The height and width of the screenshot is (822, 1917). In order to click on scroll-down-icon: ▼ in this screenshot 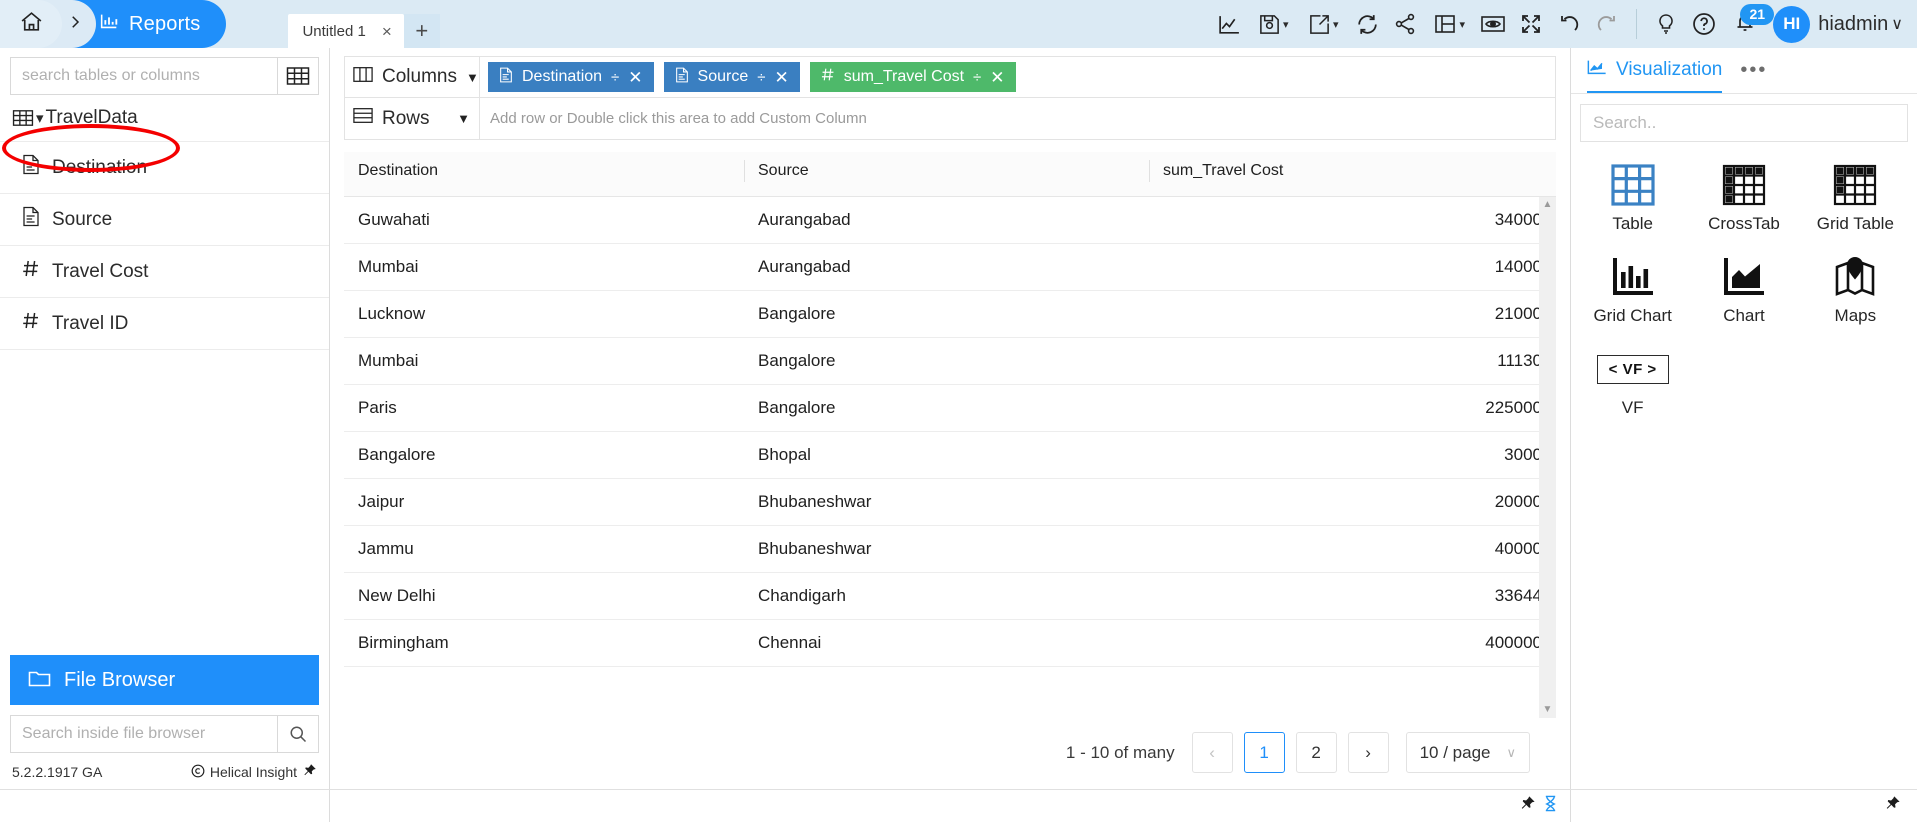, I will do `click(1548, 710)`.